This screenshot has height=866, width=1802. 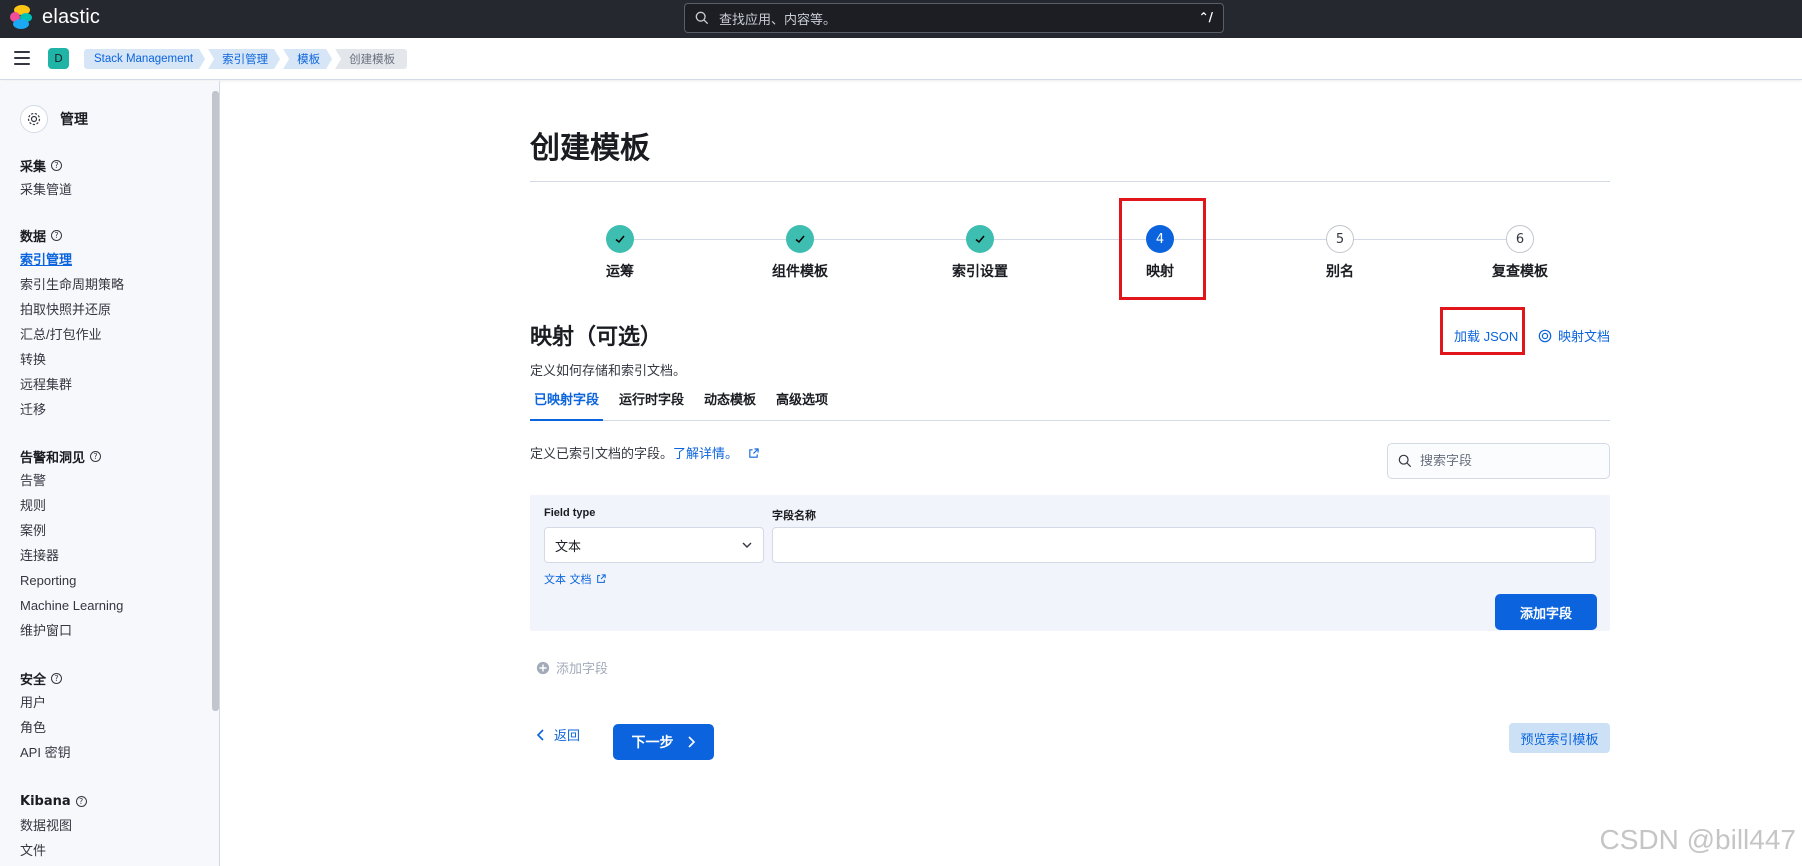 I want to click on tab-runtime-fields: 运行时字段, so click(x=651, y=401).